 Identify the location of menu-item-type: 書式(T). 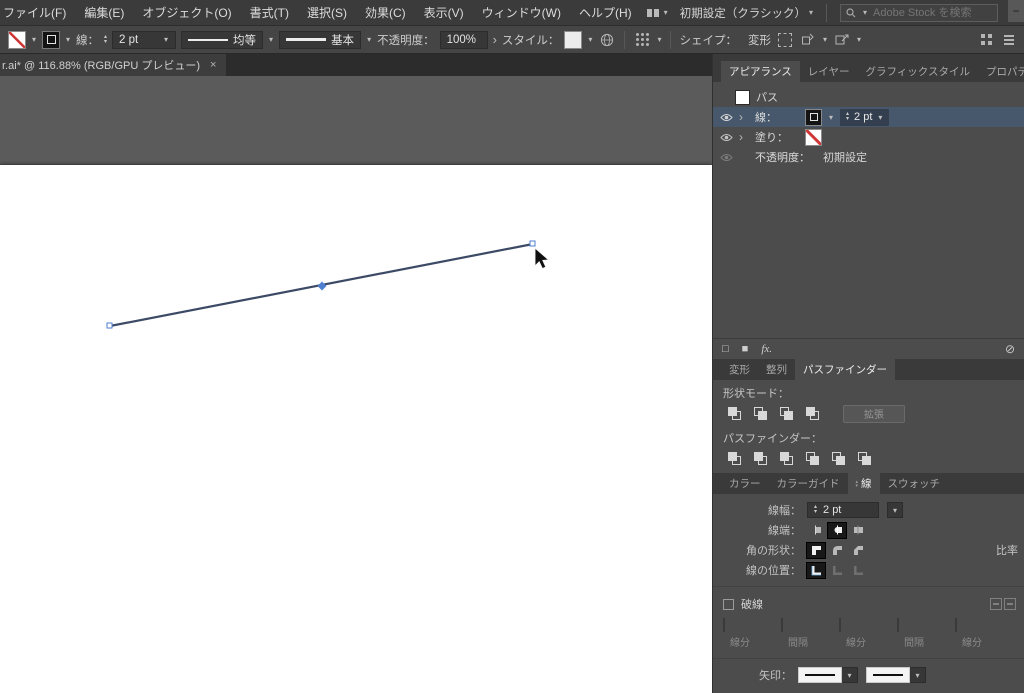
(269, 12).